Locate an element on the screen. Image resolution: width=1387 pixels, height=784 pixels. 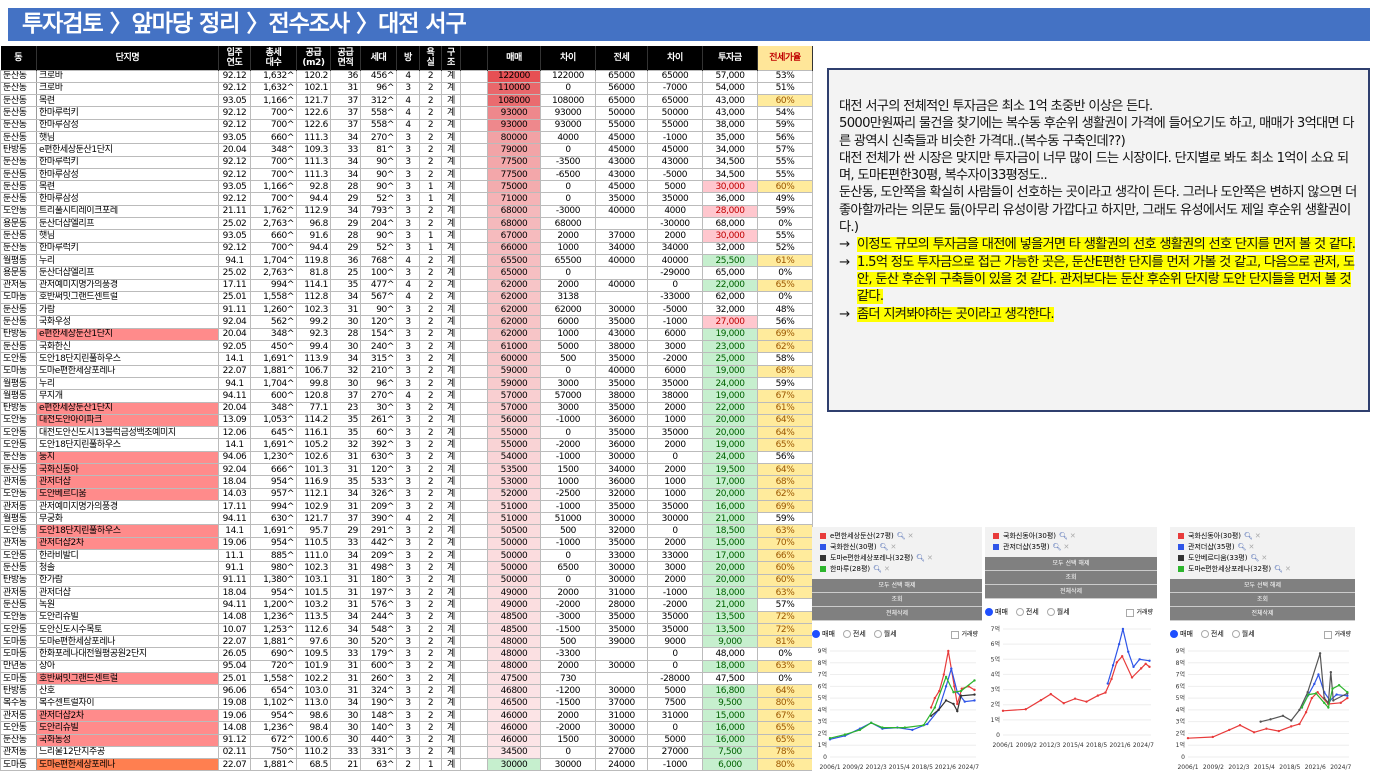
cell-jeonse-ratio: 0% is located at coordinates (785, 679).